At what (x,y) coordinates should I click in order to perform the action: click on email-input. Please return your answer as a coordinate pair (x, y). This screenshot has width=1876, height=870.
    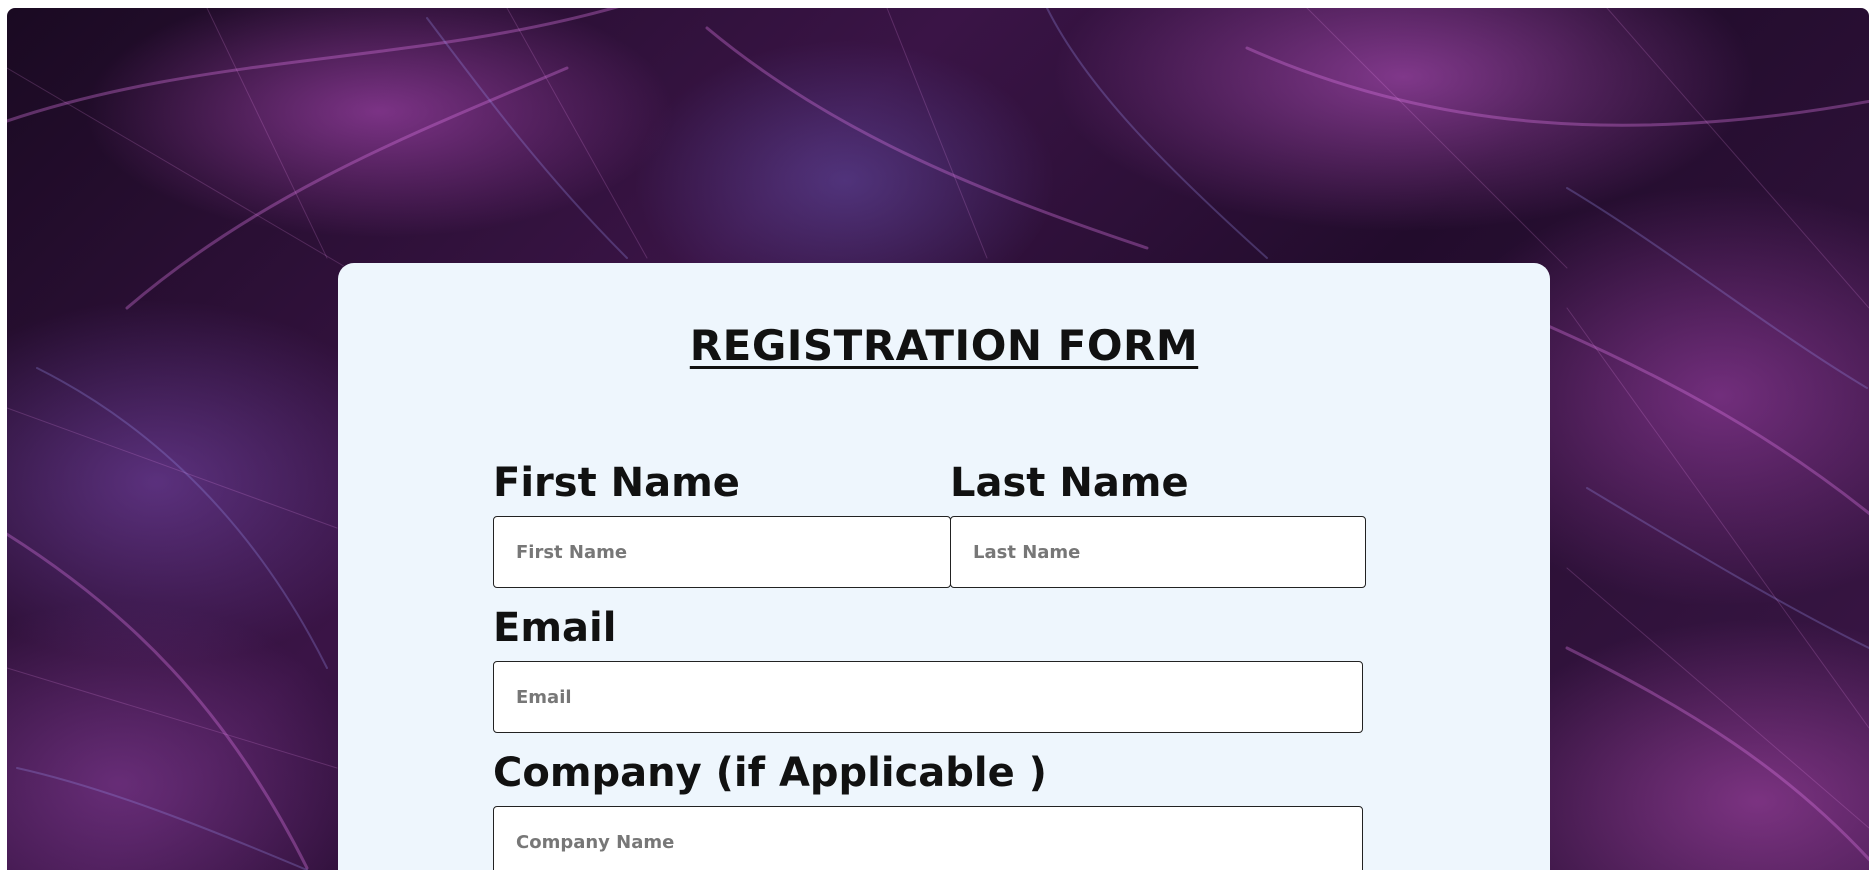
    Looking at the image, I should click on (928, 697).